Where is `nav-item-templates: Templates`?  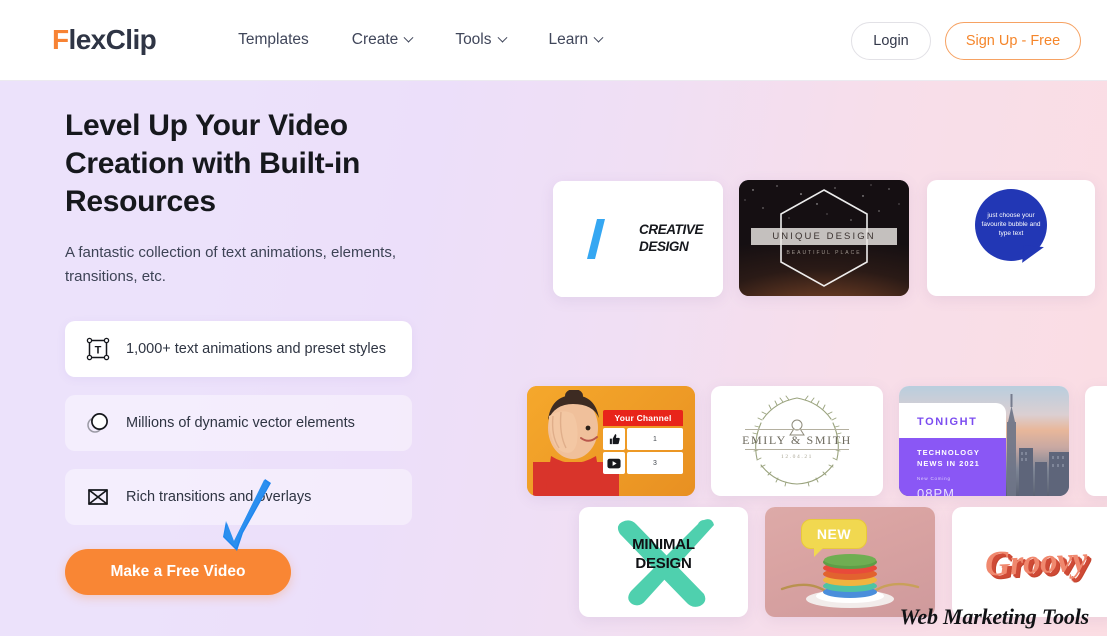 nav-item-templates: Templates is located at coordinates (273, 40).